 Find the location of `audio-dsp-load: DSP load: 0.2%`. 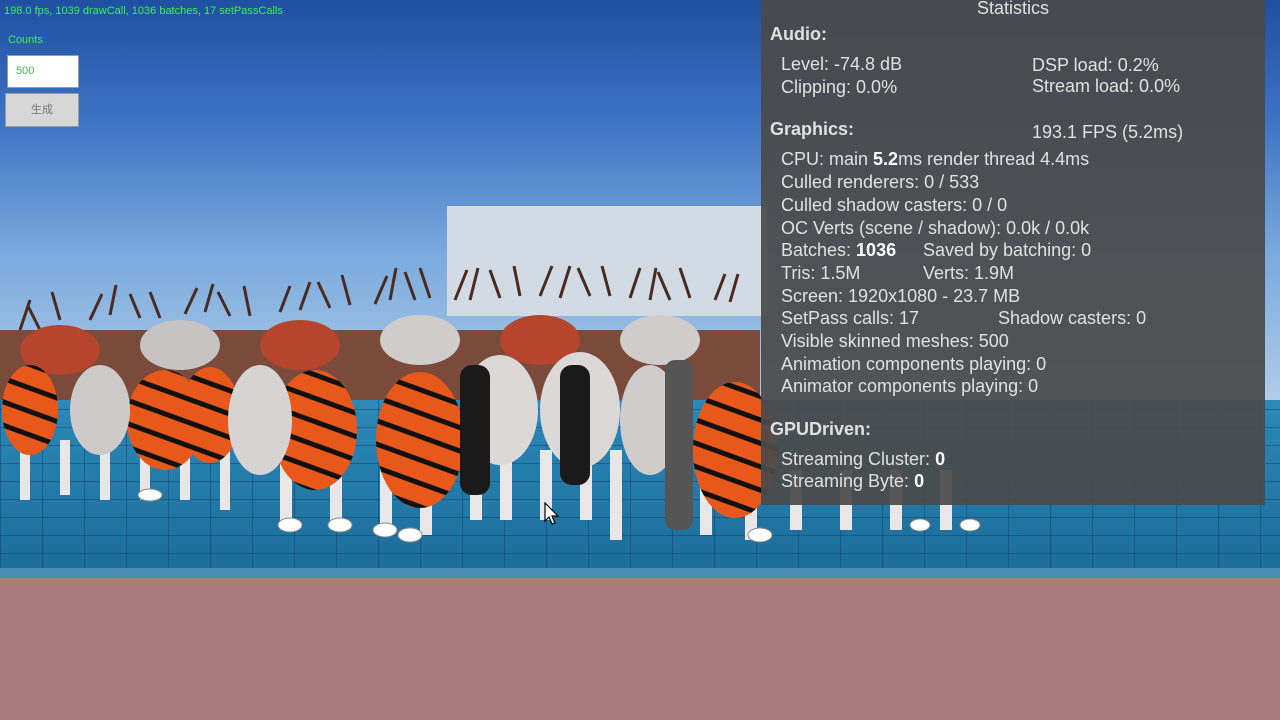

audio-dsp-load: DSP load: 0.2% is located at coordinates (1095, 65).